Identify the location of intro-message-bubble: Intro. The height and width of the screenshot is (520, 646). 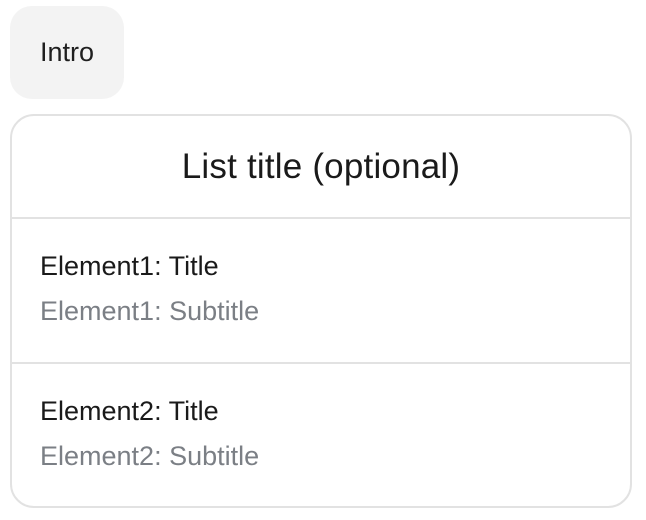
(67, 52).